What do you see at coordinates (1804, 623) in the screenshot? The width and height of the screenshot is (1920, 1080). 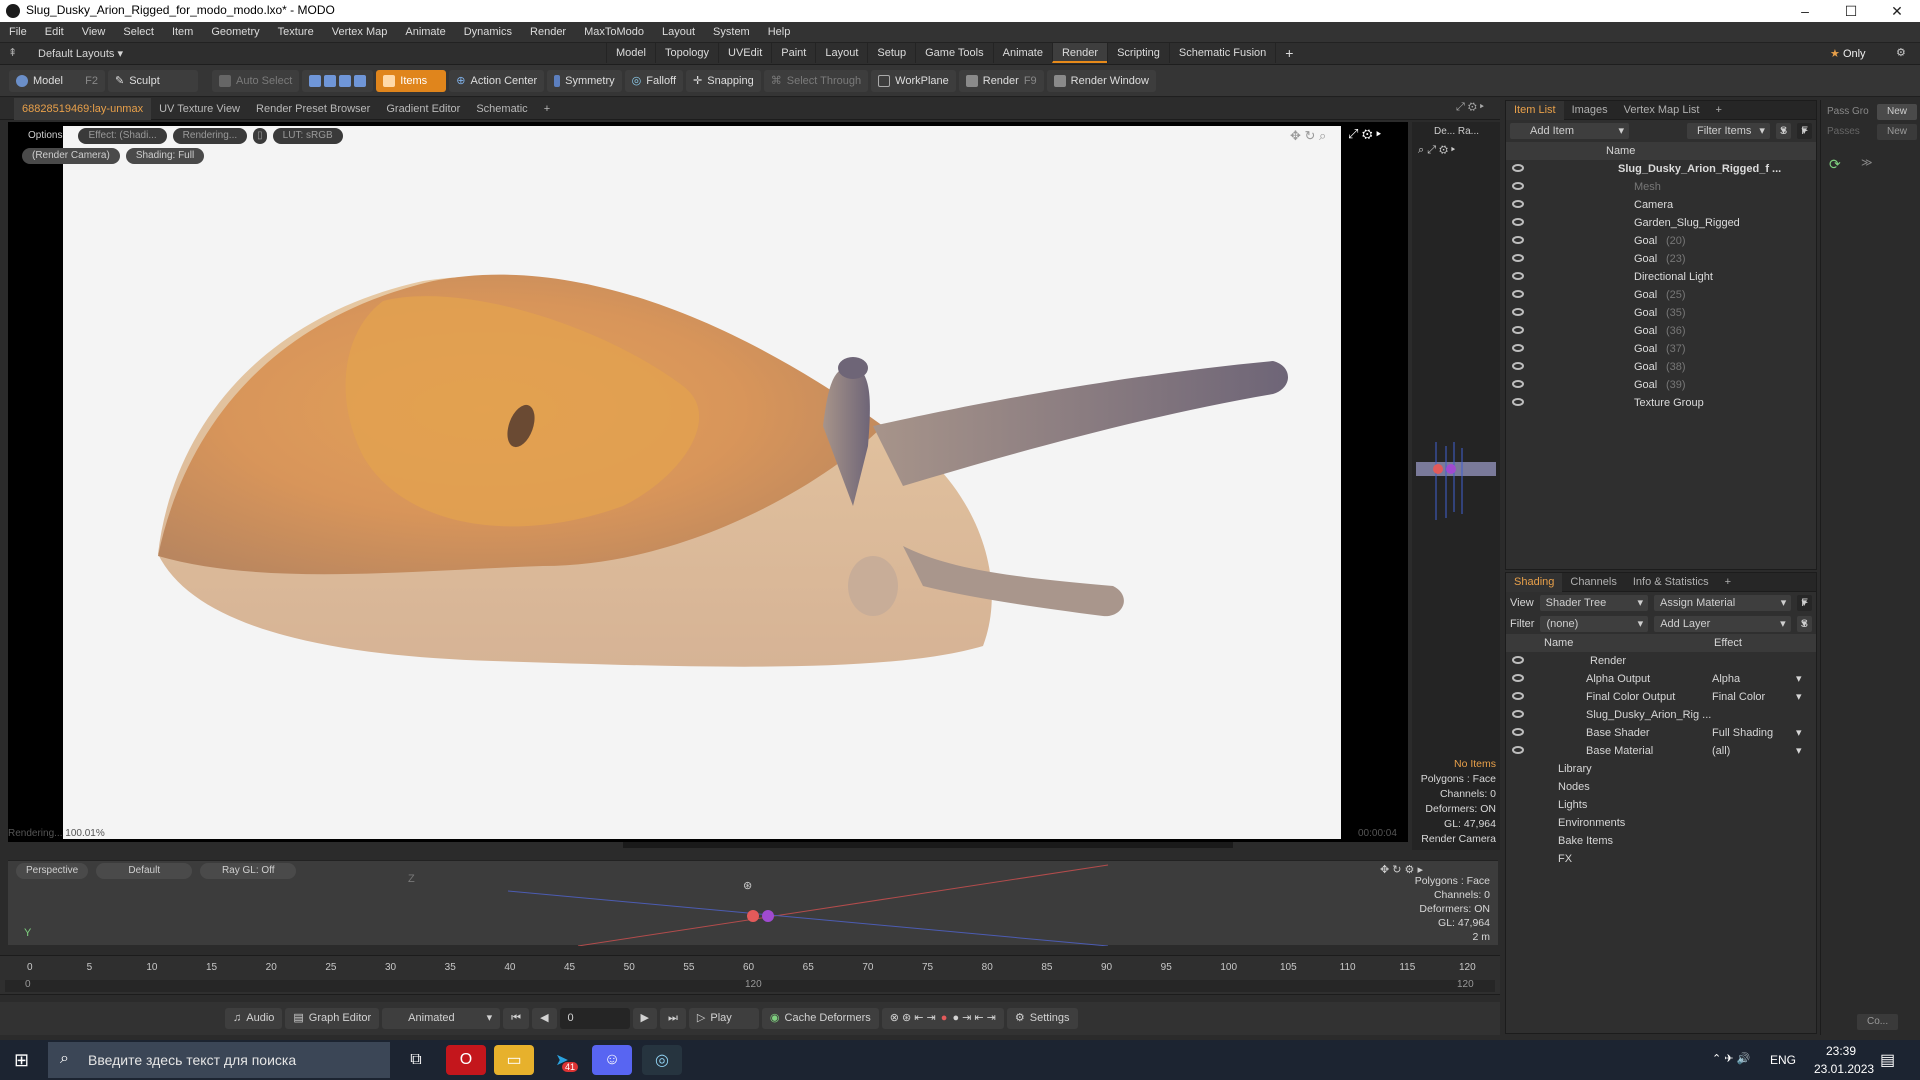 I see `shading-s-toggle: S` at bounding box center [1804, 623].